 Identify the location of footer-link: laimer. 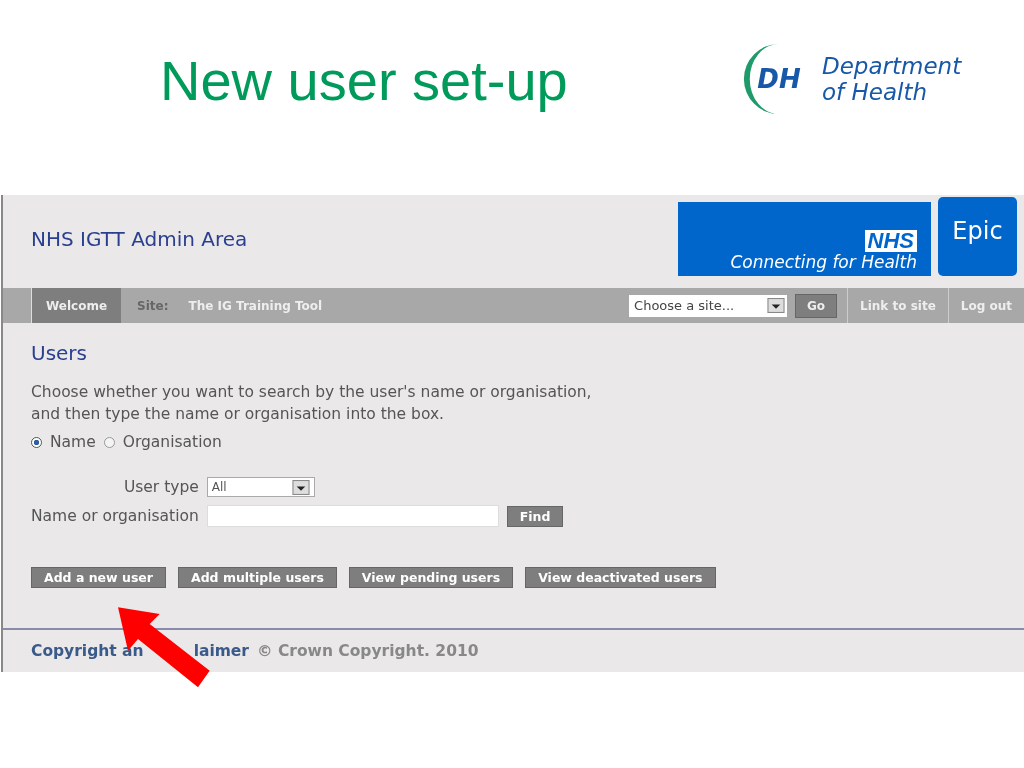
(221, 651).